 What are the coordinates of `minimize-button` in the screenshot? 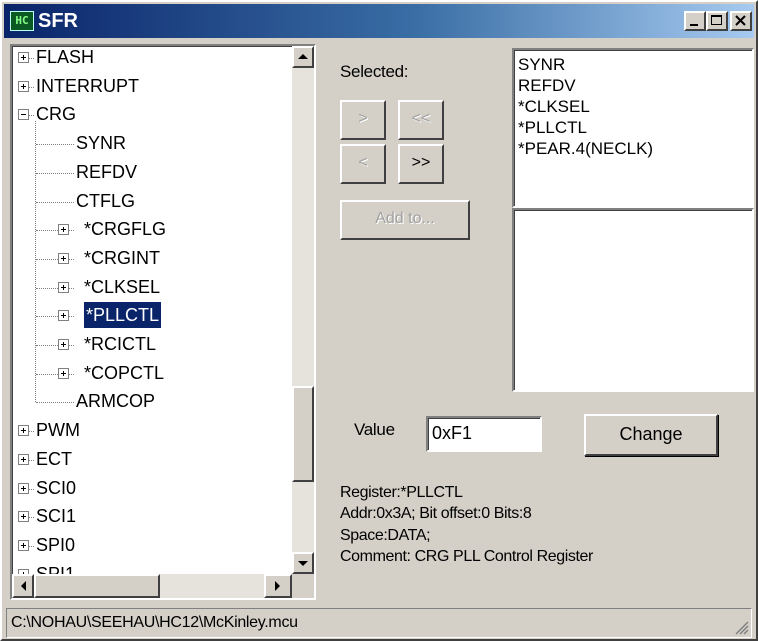 It's located at (695, 21).